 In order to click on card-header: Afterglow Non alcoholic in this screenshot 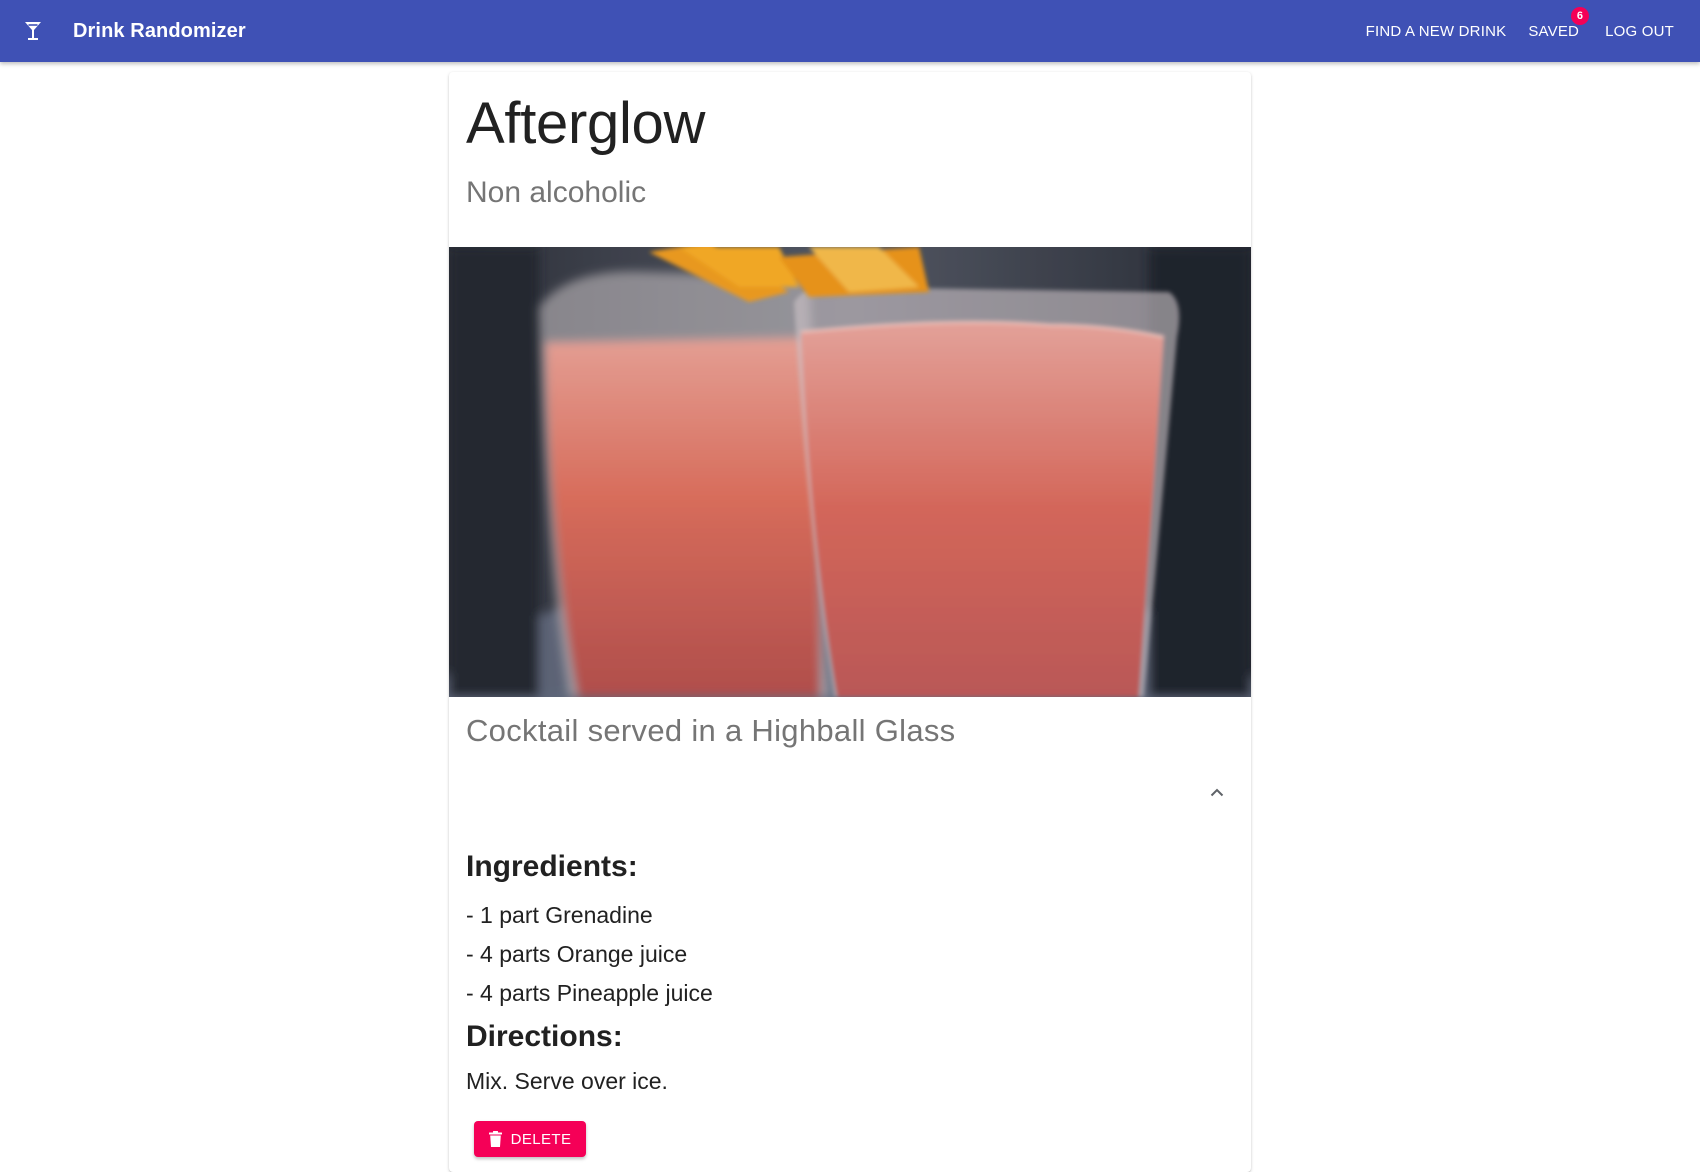, I will do `click(850, 142)`.